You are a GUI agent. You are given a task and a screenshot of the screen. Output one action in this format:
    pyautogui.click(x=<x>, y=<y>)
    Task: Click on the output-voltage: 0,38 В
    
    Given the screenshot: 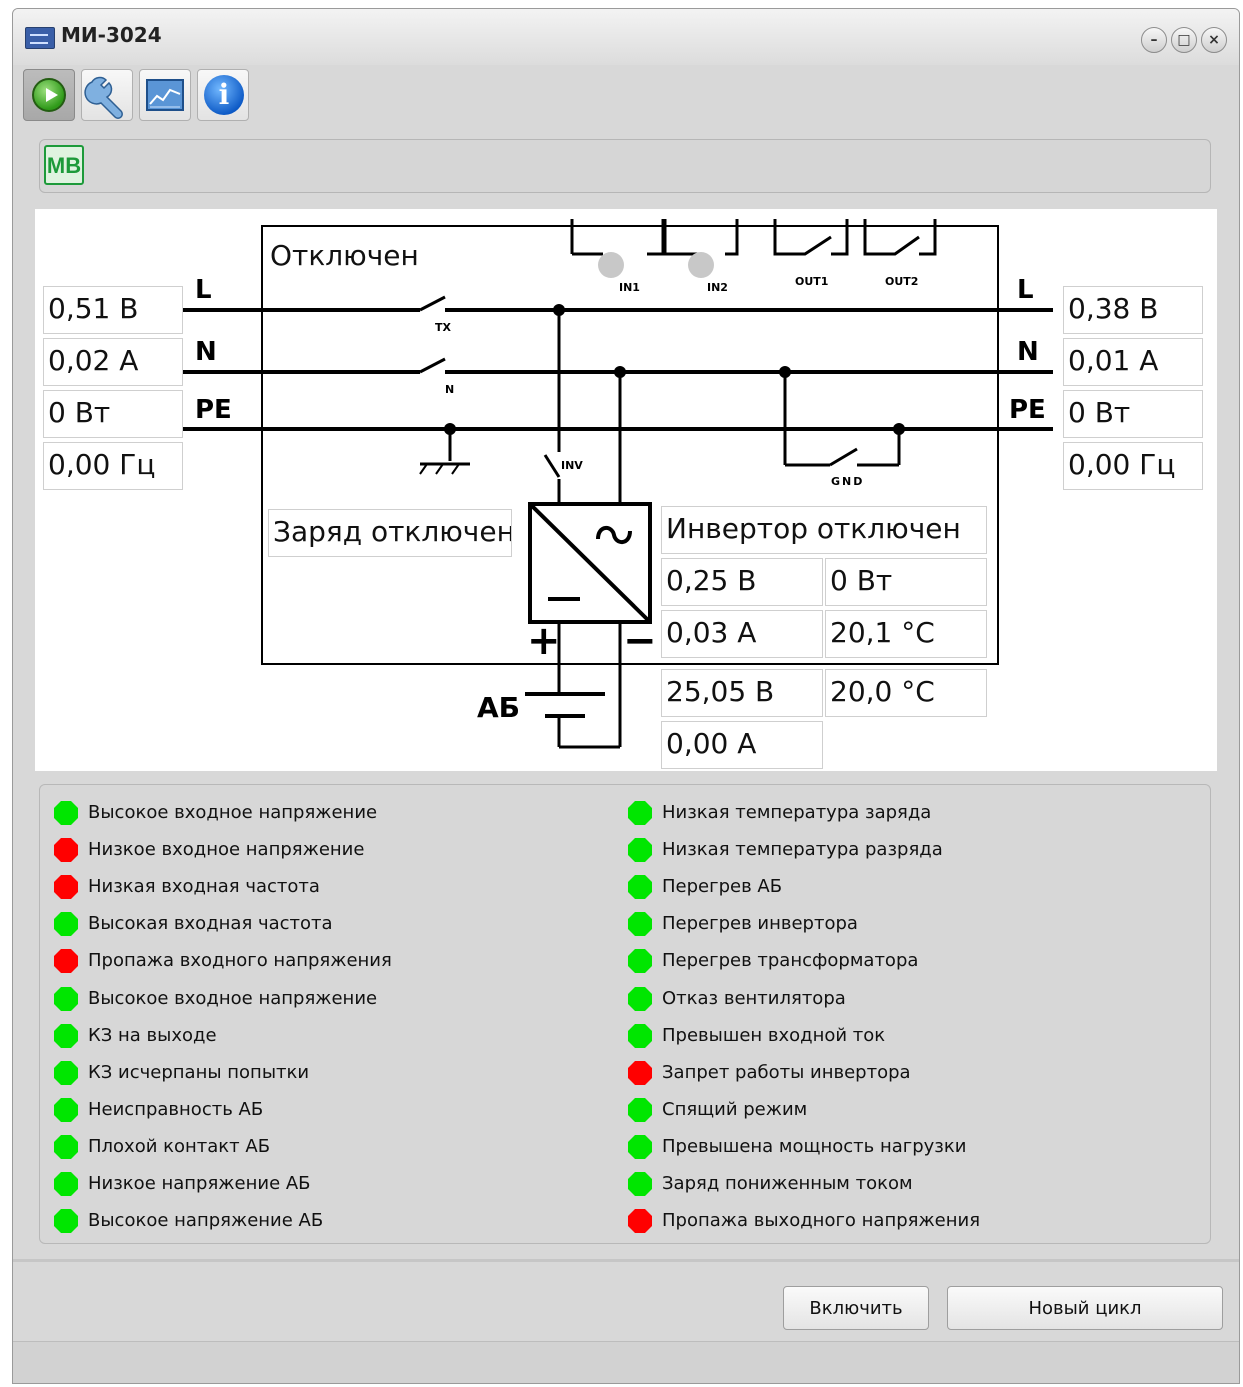 What is the action you would take?
    pyautogui.click(x=1133, y=310)
    